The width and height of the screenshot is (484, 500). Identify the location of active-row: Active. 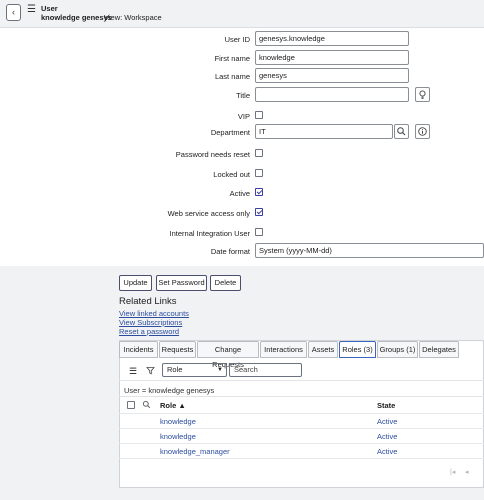
(242, 194).